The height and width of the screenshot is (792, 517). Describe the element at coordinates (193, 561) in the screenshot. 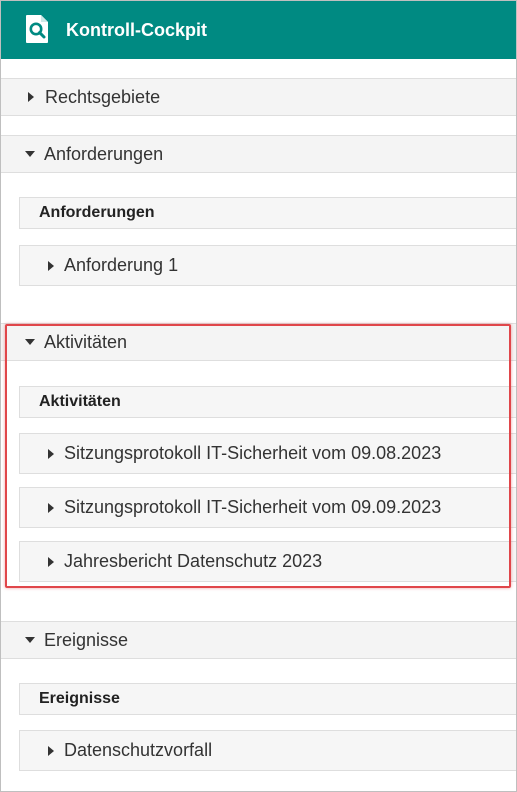

I see `list-item-label: Jahresbericht Datenschutz 2023` at that location.